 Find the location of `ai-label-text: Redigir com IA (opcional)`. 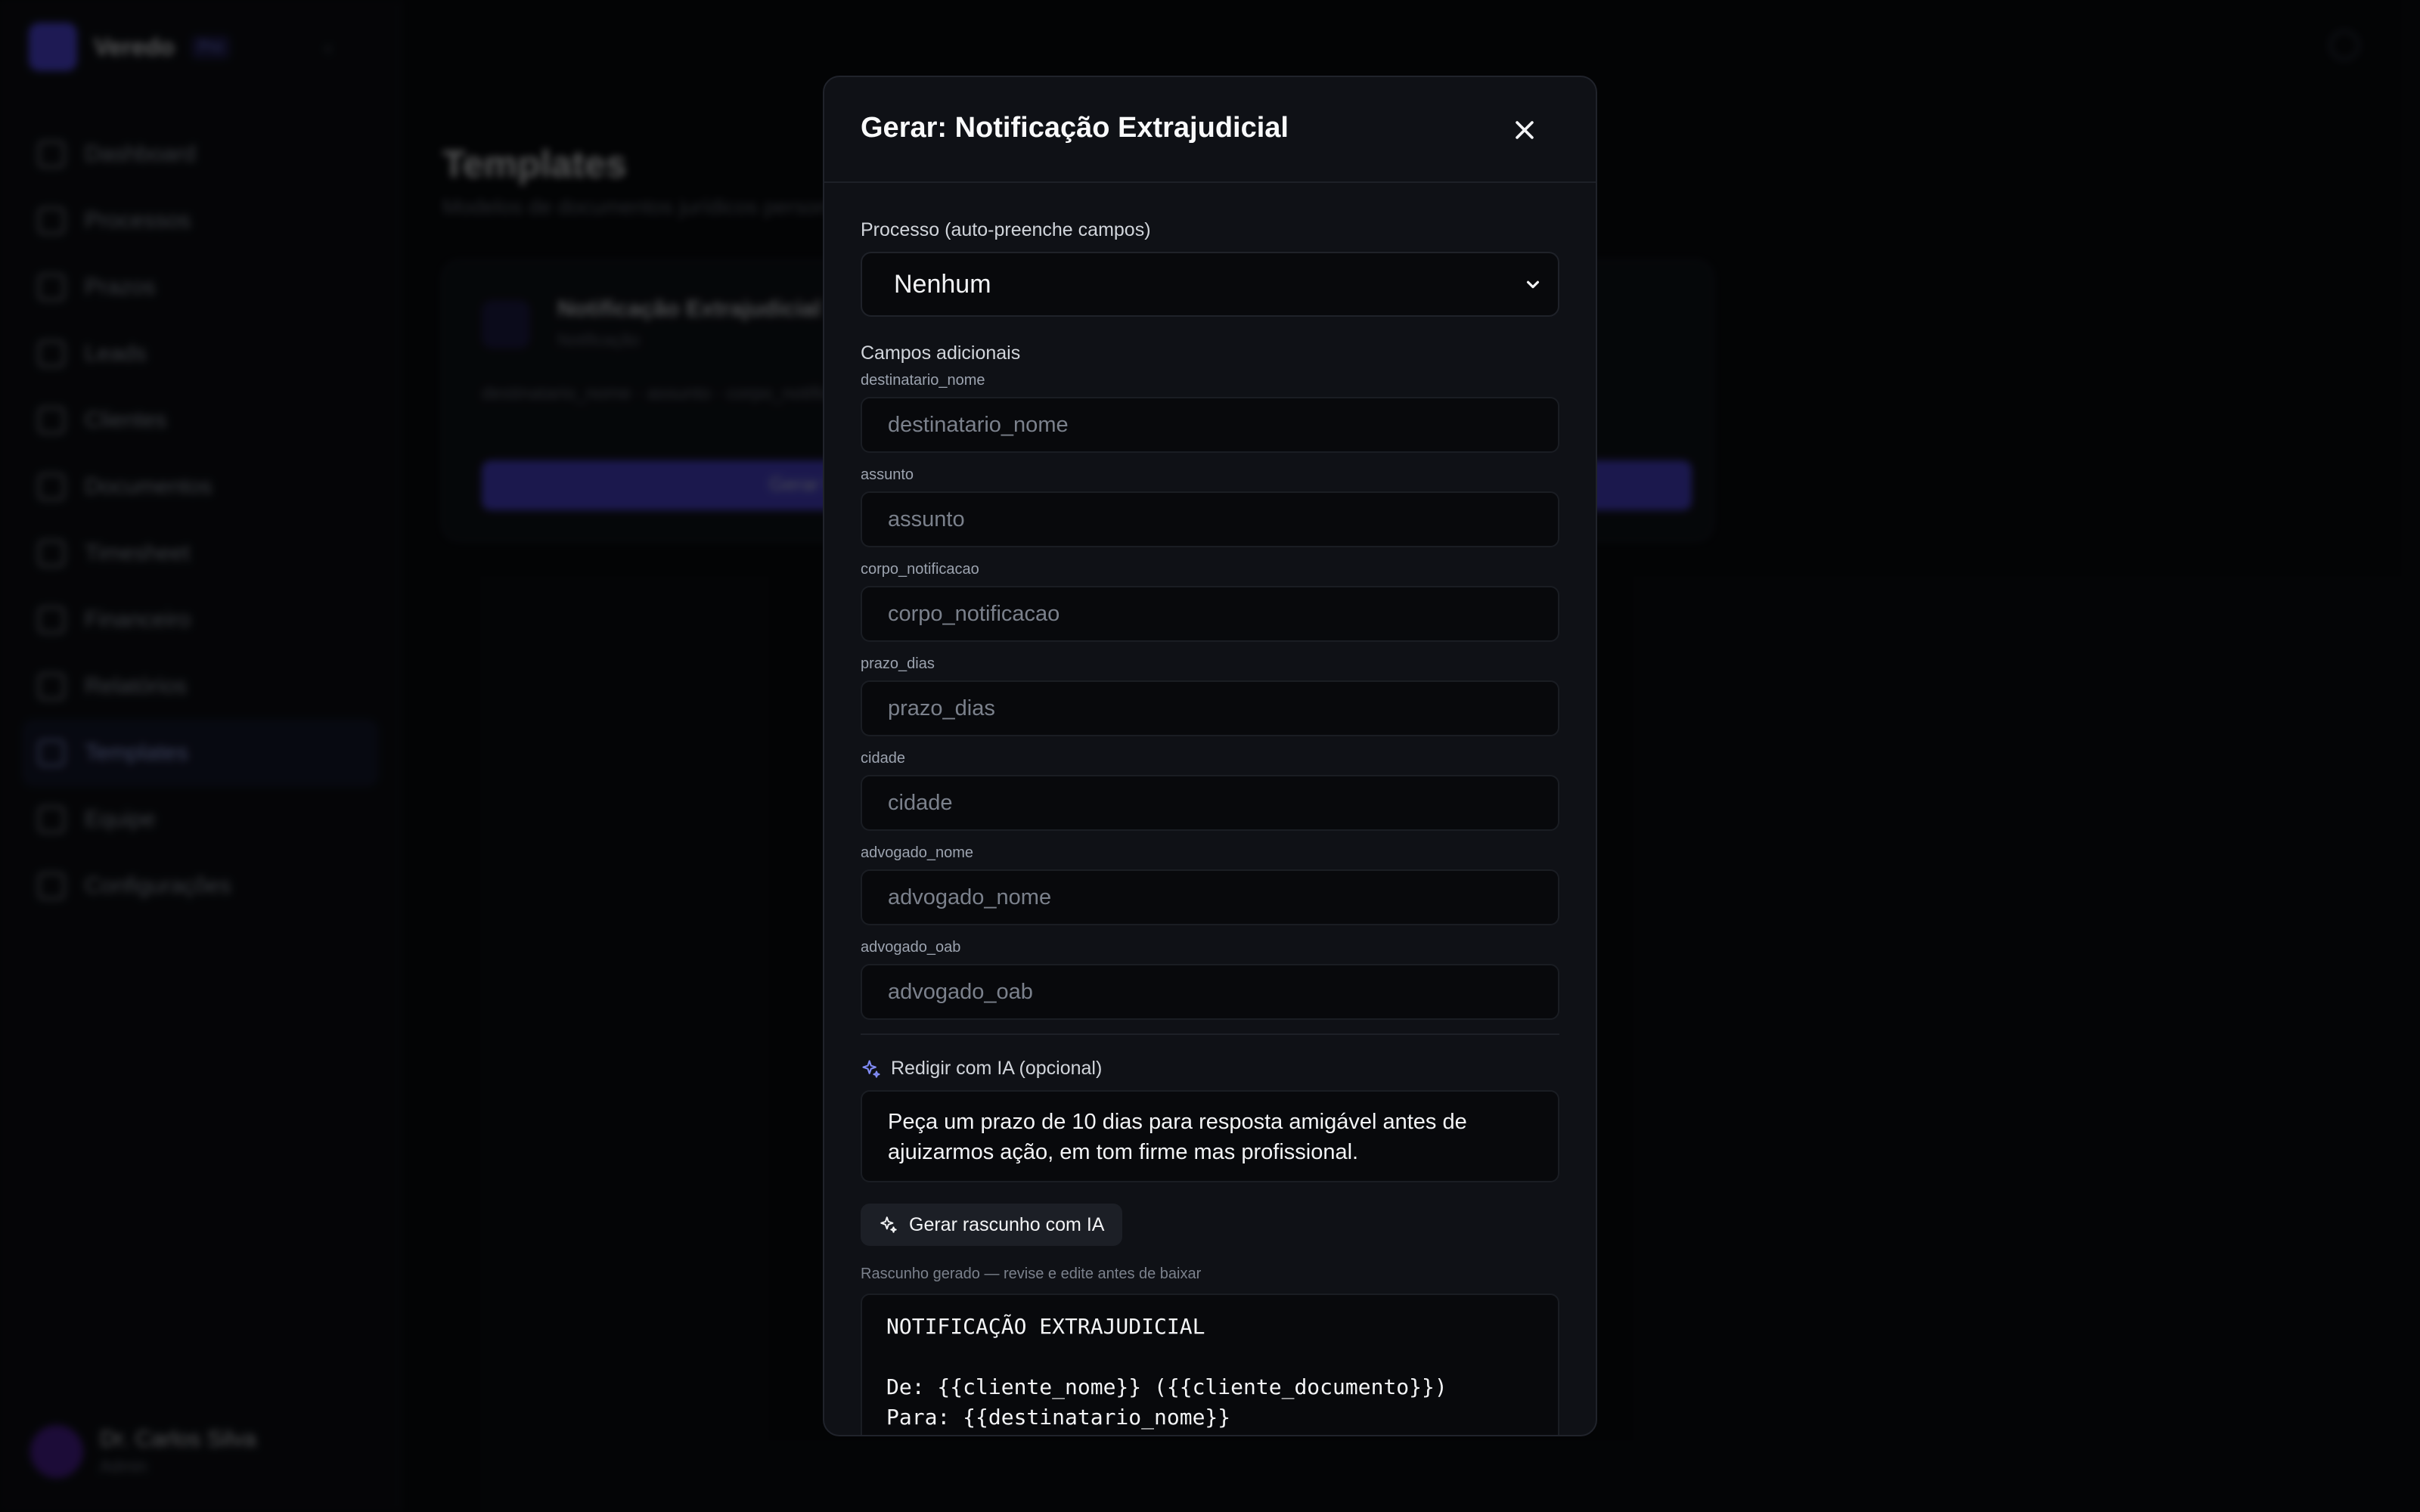

ai-label-text: Redigir com IA (opcional) is located at coordinates (997, 1068).